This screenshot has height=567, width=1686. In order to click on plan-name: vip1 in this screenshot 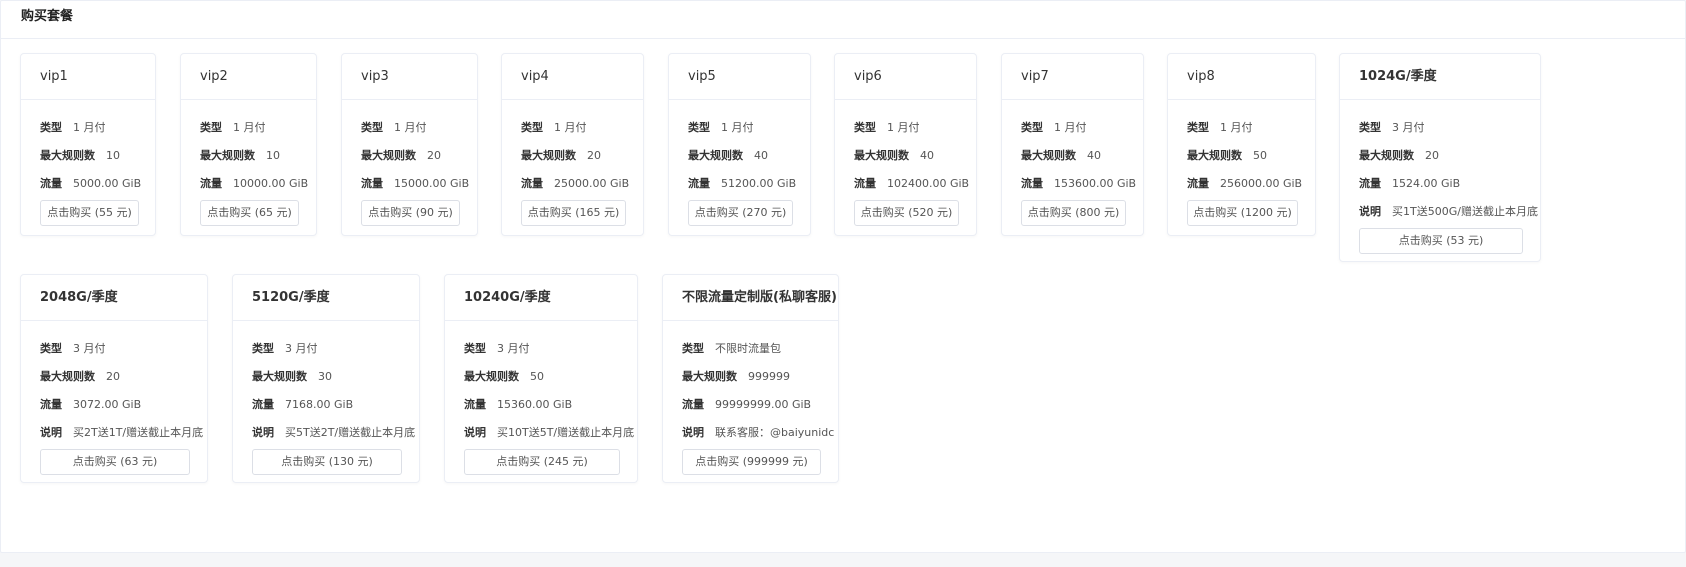, I will do `click(88, 77)`.